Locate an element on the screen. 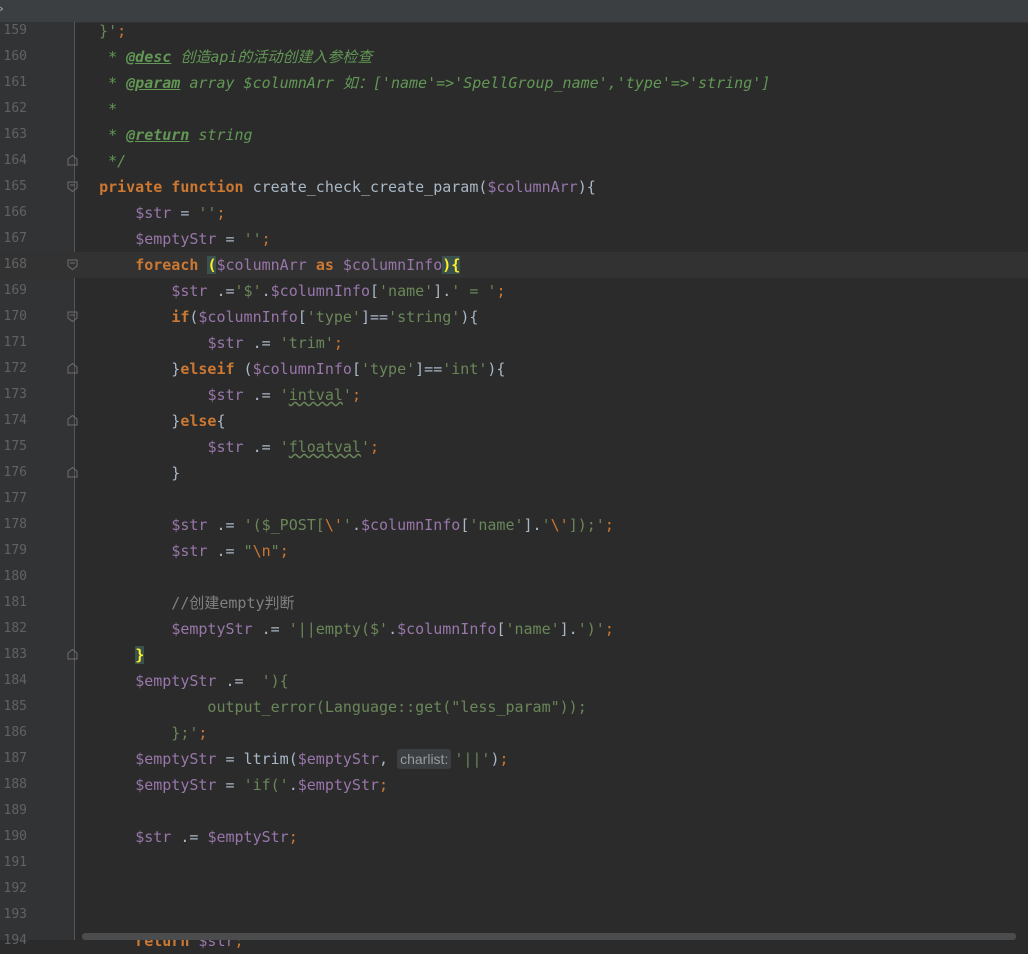  line-number: 161 is located at coordinates (15, 82).